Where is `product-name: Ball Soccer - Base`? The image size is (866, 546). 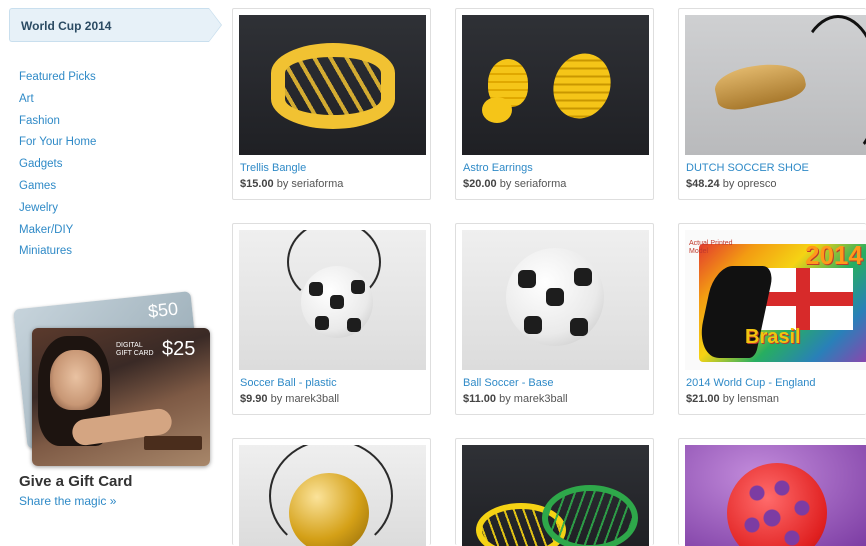
product-name: Ball Soccer - Base is located at coordinates (508, 383).